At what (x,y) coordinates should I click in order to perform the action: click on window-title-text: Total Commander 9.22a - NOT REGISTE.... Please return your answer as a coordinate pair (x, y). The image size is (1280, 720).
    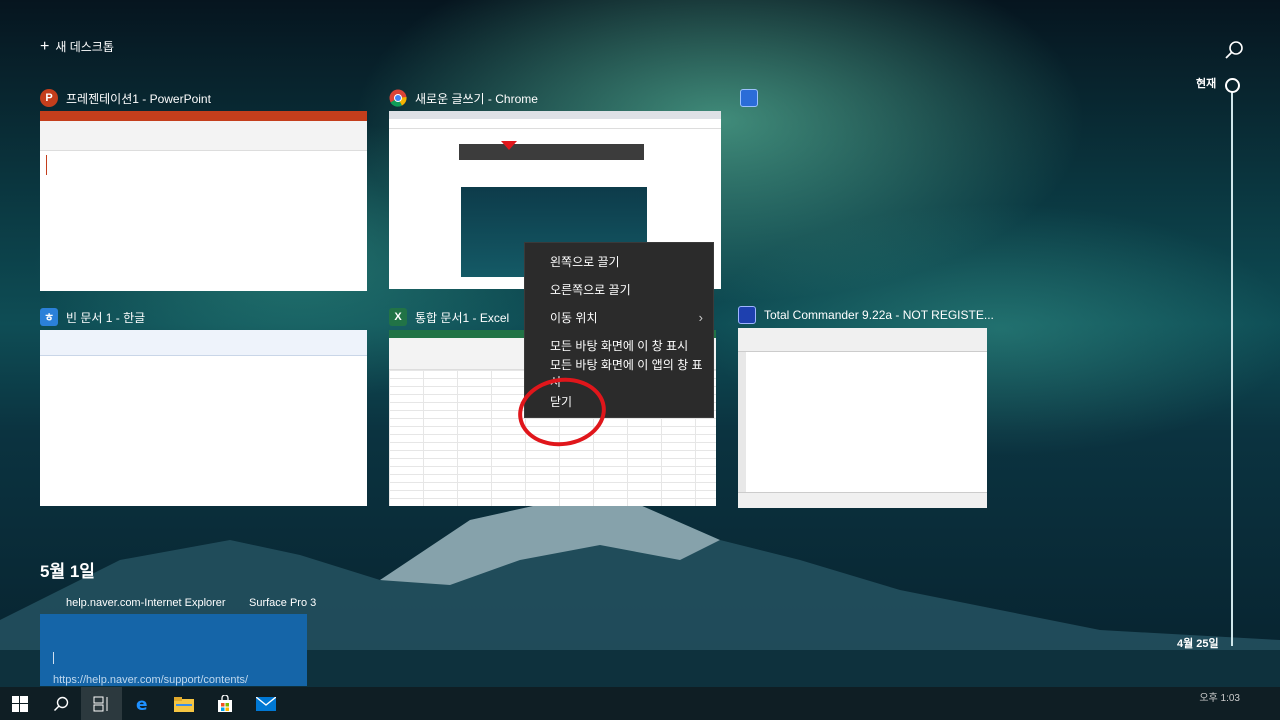
    Looking at the image, I should click on (879, 315).